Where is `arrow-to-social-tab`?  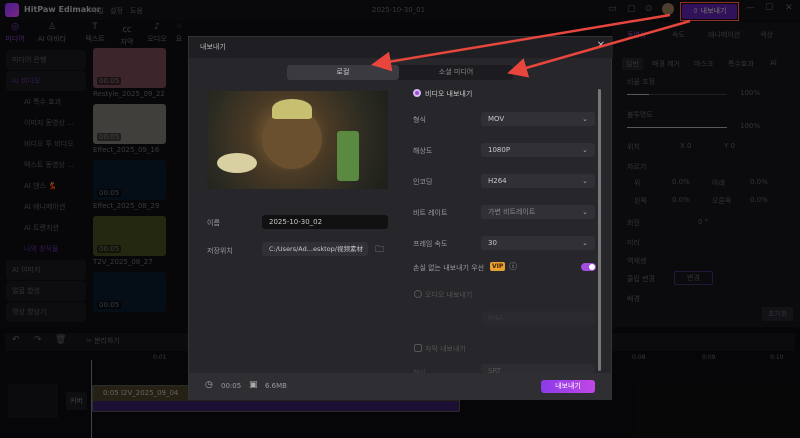 arrow-to-social-tab is located at coordinates (599, 48).